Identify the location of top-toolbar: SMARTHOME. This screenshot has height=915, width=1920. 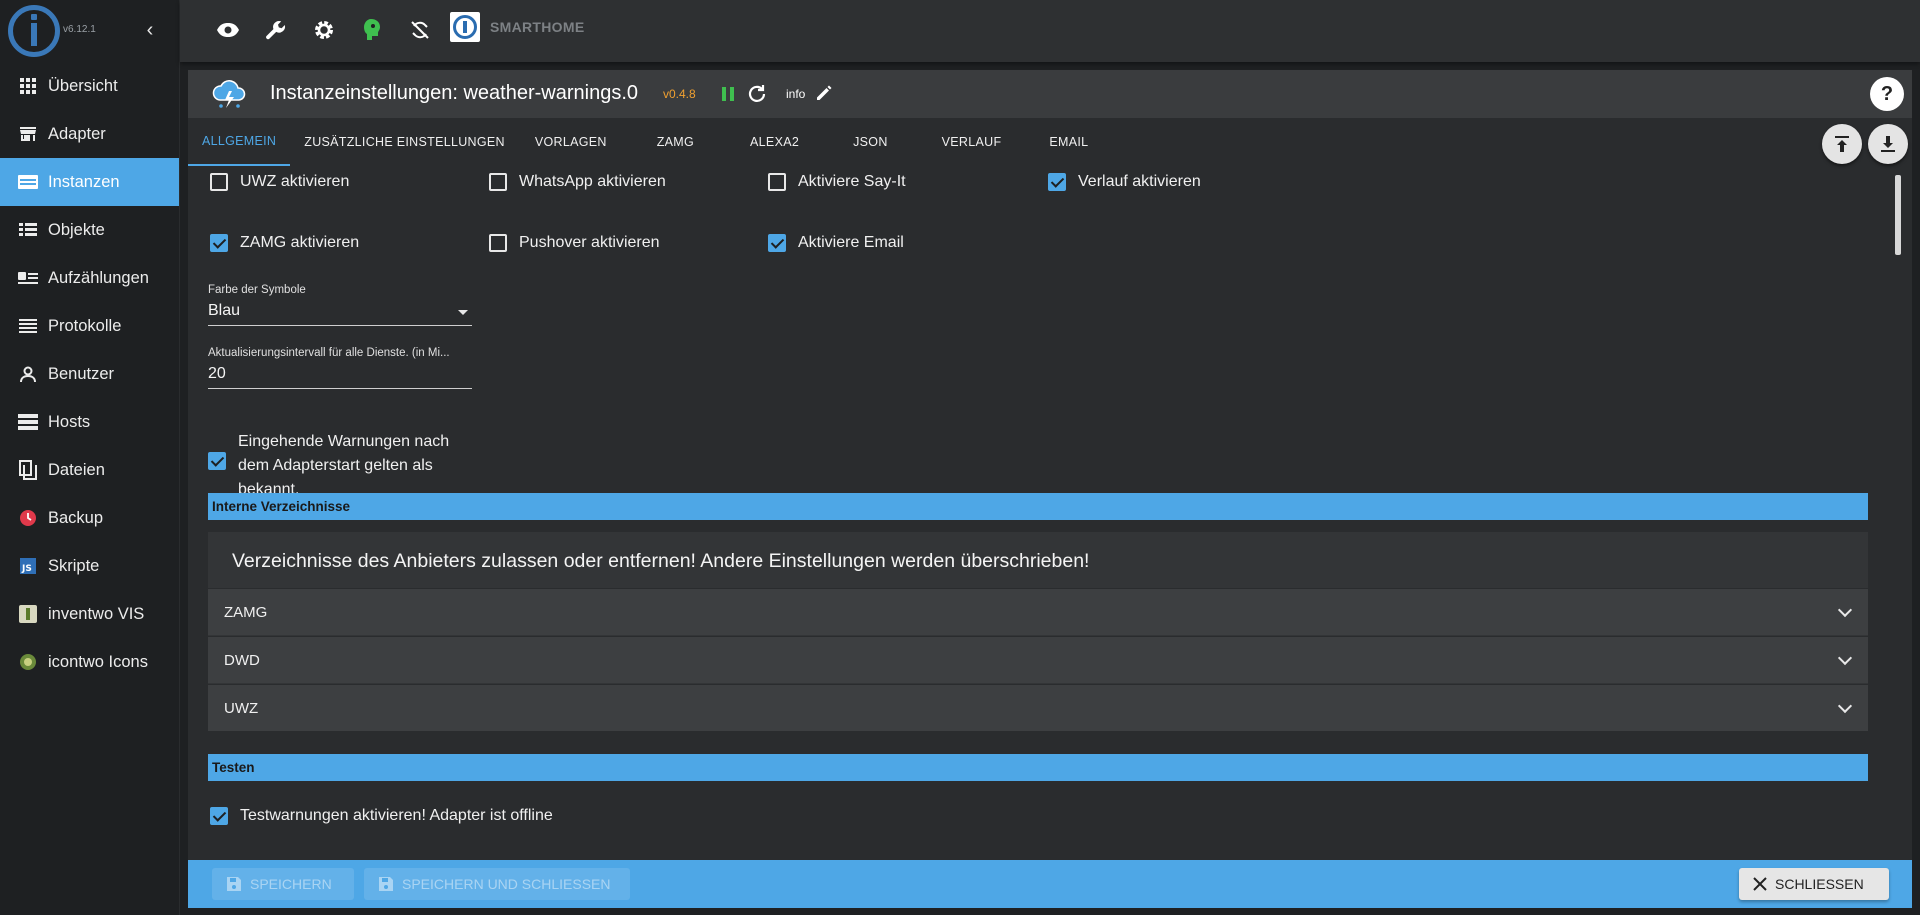
(1050, 31).